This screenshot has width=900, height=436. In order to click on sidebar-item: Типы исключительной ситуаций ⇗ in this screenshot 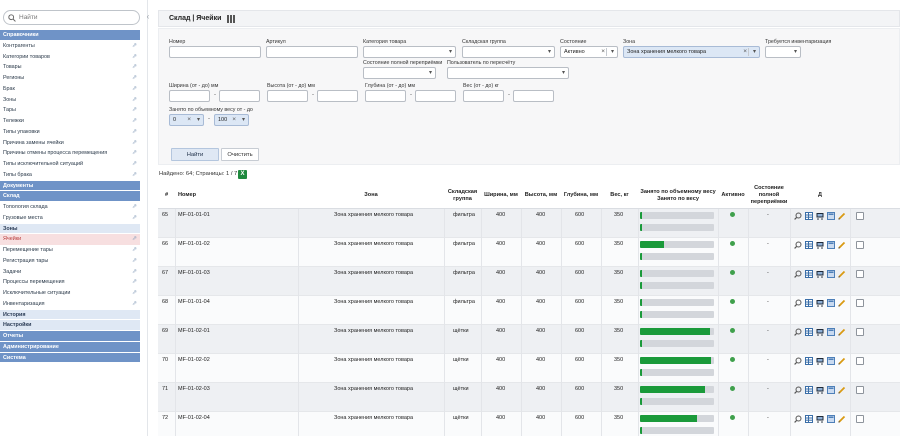, I will do `click(70, 164)`.